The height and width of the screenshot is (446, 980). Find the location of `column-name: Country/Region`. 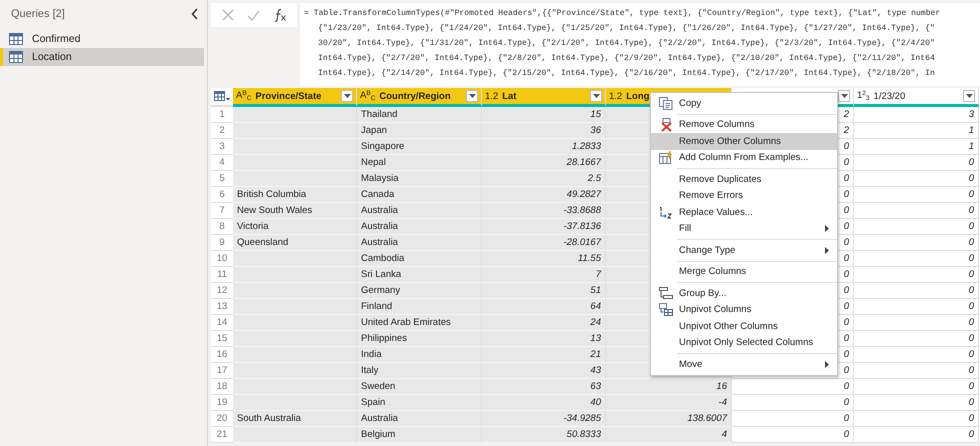

column-name: Country/Region is located at coordinates (415, 96).